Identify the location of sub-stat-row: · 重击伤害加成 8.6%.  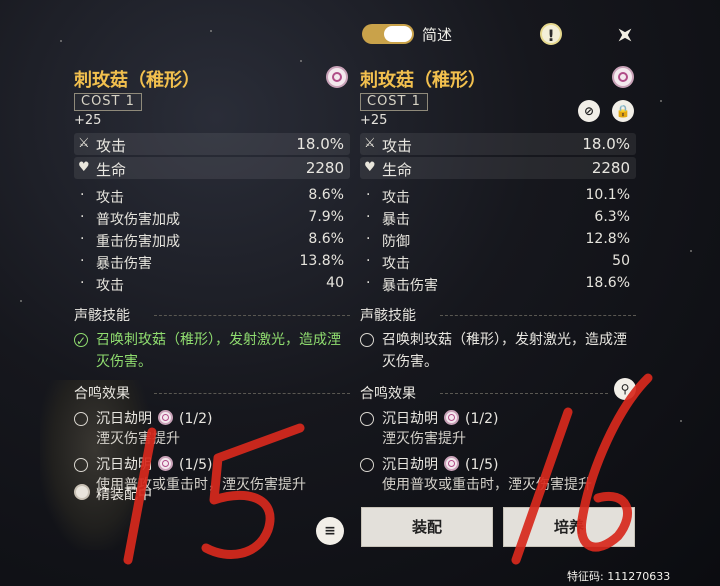
(212, 240).